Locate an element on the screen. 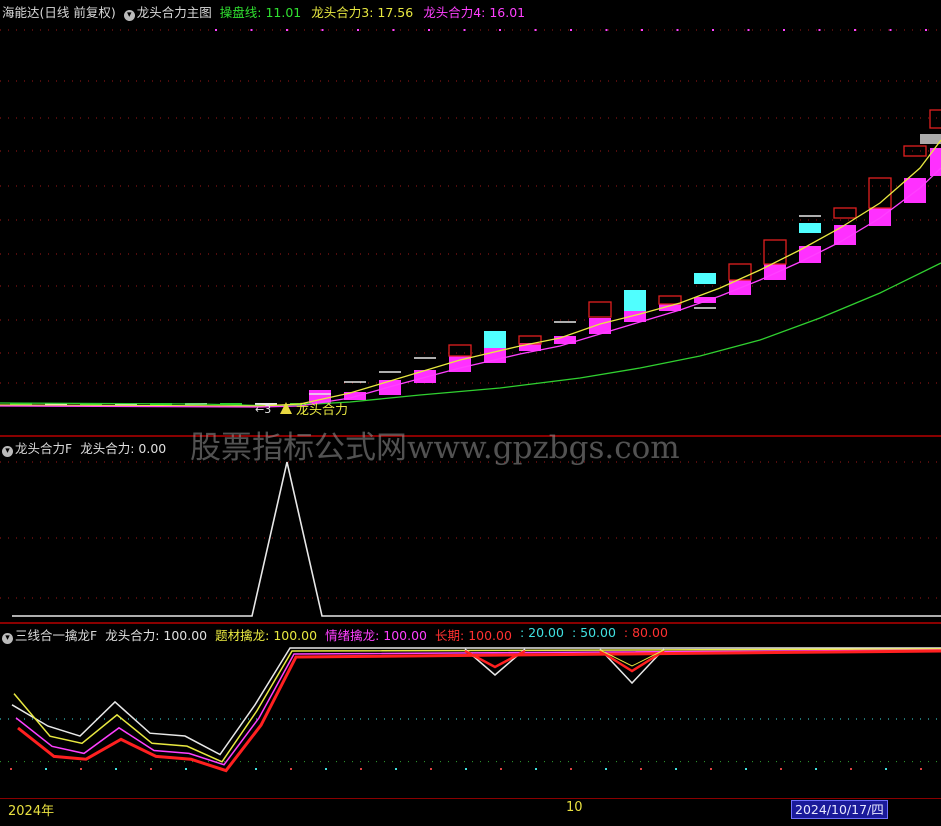 The width and height of the screenshot is (941, 826). axis-mid-label: 10 is located at coordinates (574, 807).